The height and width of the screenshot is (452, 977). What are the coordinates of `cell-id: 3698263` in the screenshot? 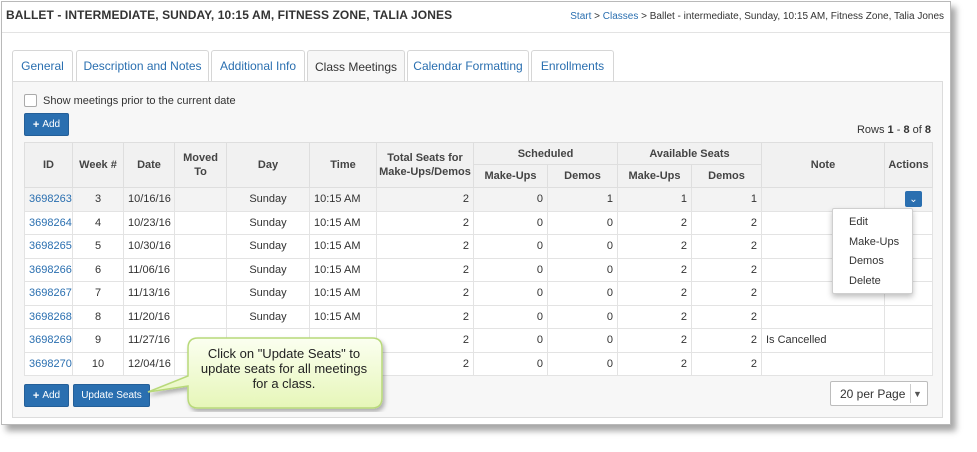 It's located at (48, 199).